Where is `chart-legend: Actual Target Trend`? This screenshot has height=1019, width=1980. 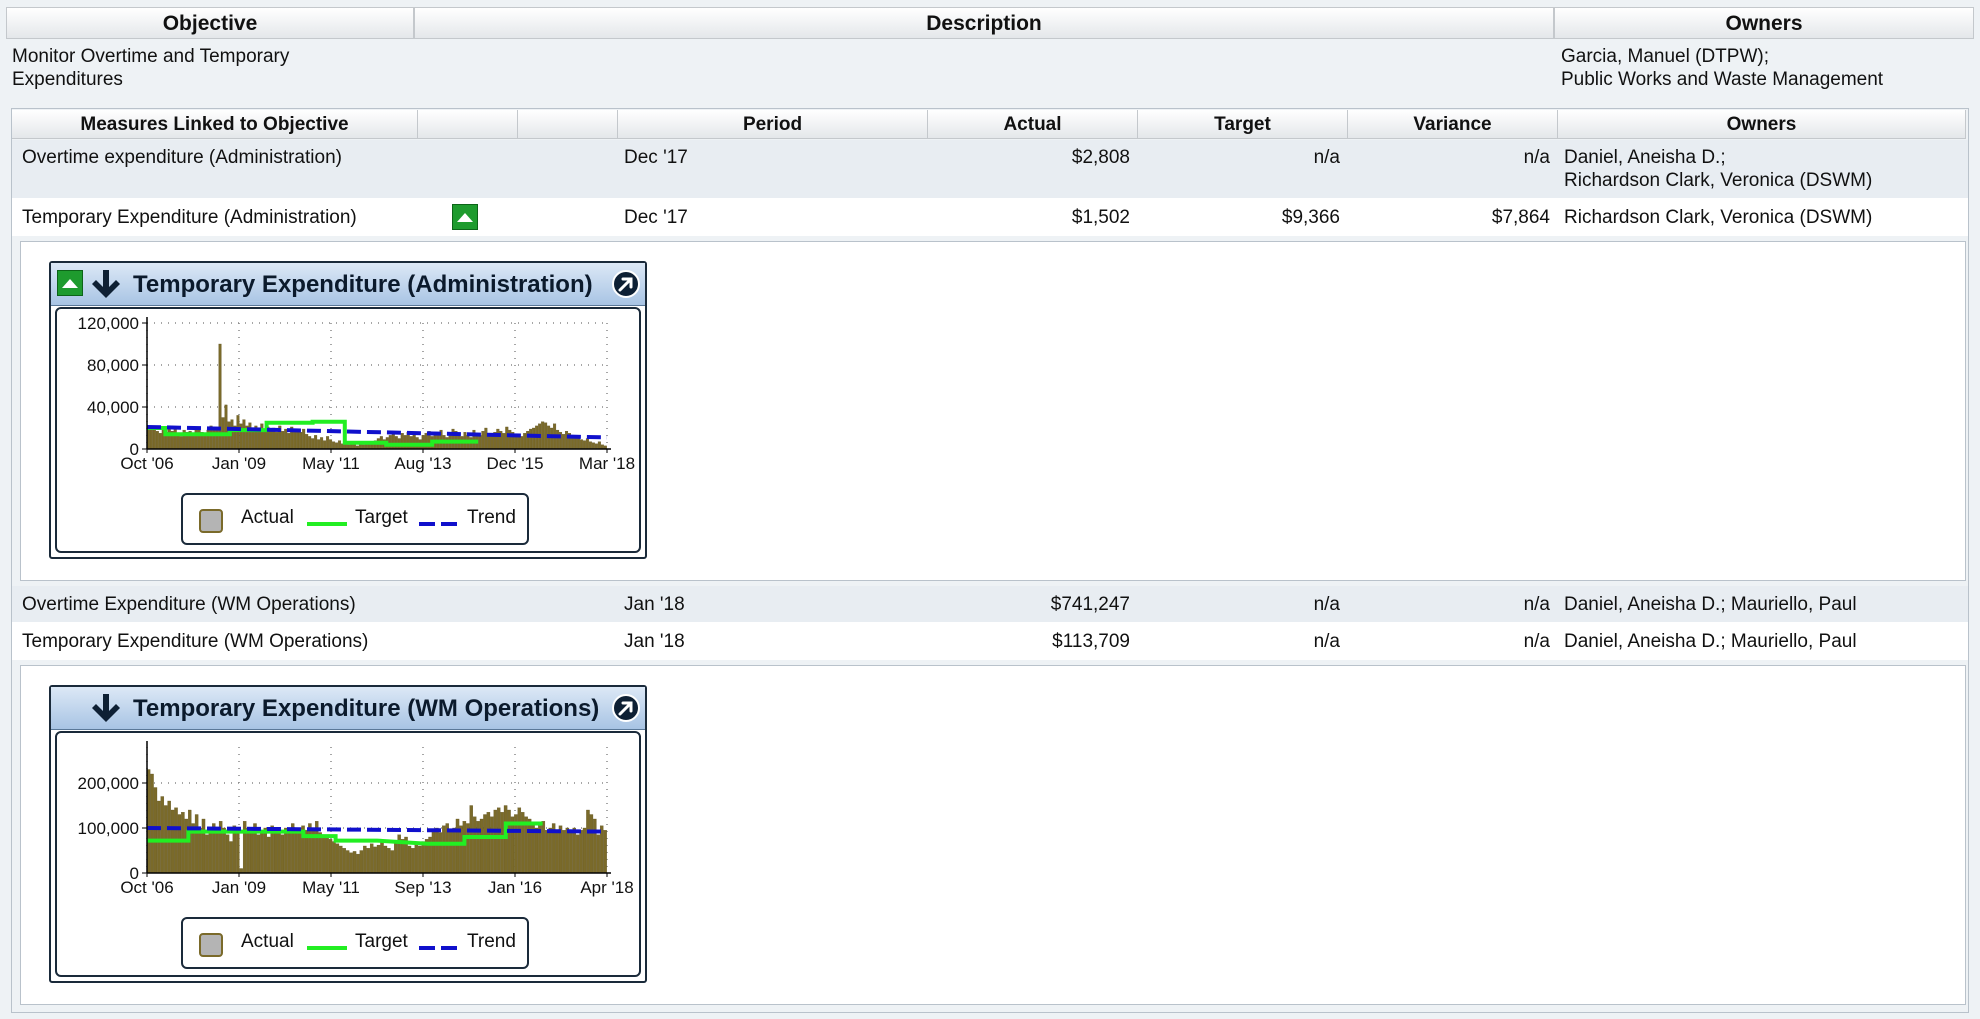
chart-legend: Actual Target Trend is located at coordinates (355, 519).